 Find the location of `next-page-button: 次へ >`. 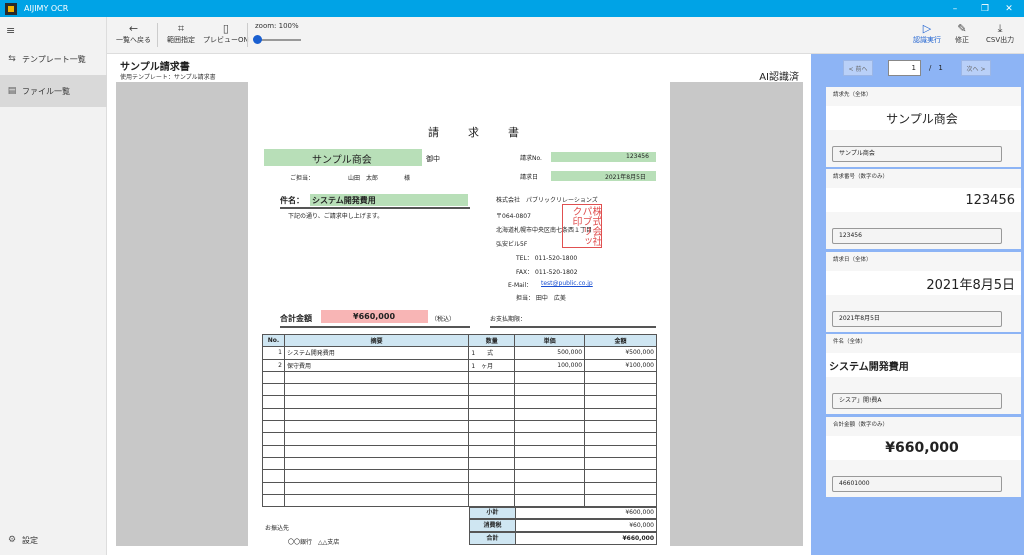

next-page-button: 次へ > is located at coordinates (976, 68).